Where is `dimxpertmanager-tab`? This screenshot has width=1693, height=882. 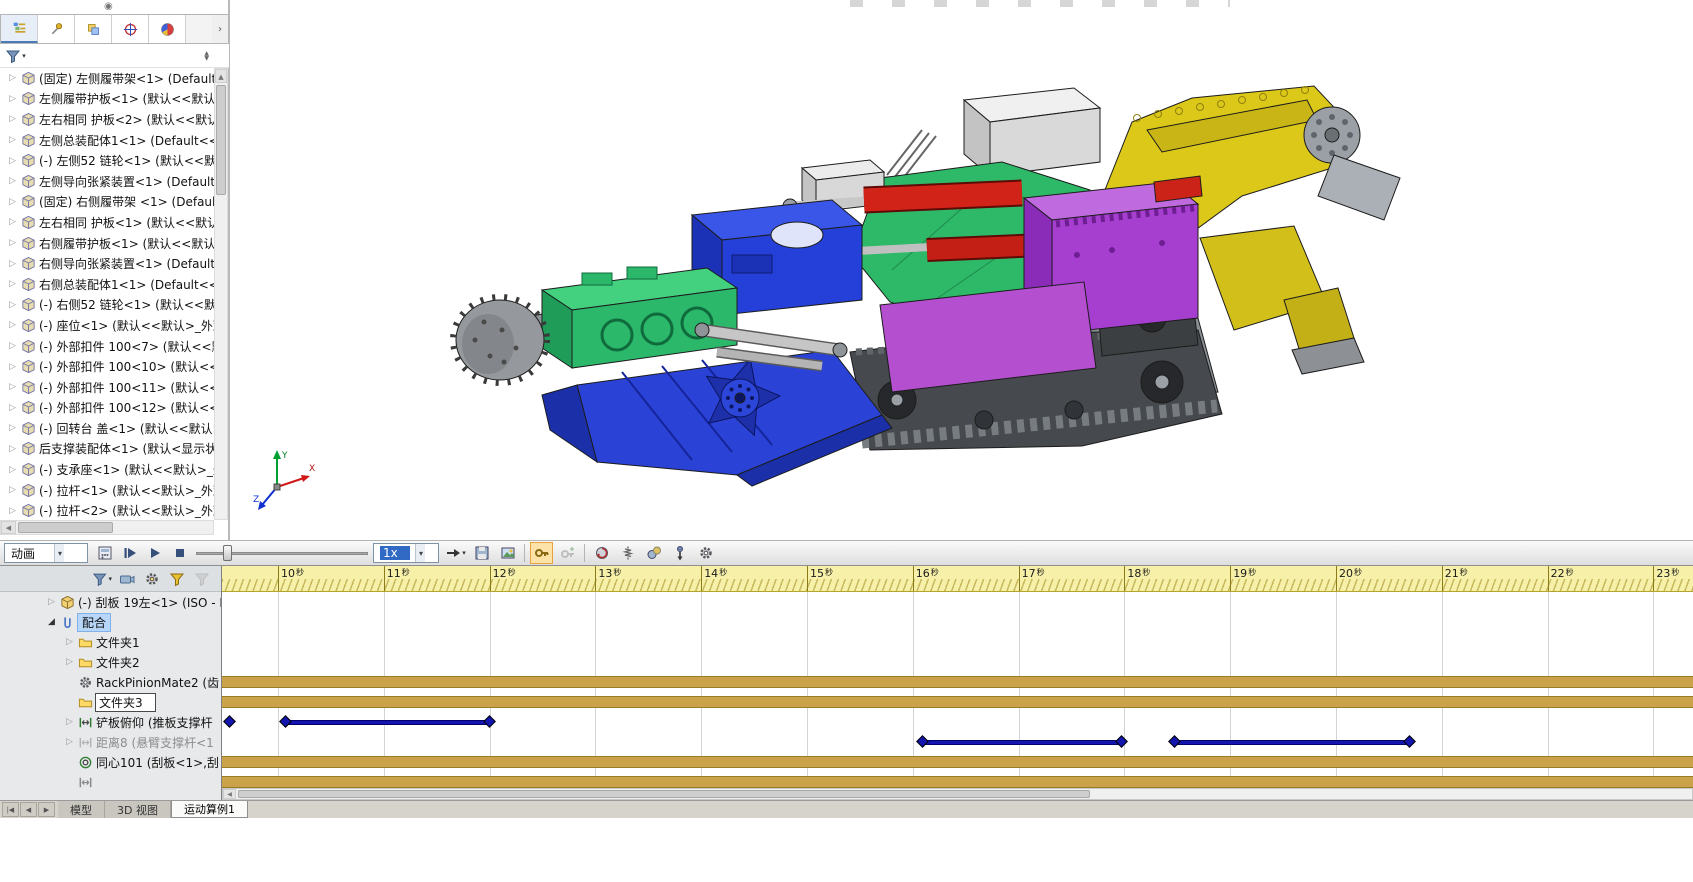 dimxpertmanager-tab is located at coordinates (130, 29).